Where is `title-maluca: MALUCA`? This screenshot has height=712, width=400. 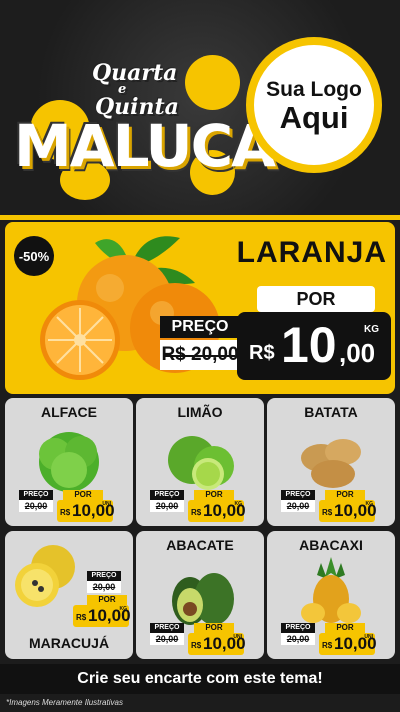
title-maluca: MALUCA is located at coordinates (145, 146).